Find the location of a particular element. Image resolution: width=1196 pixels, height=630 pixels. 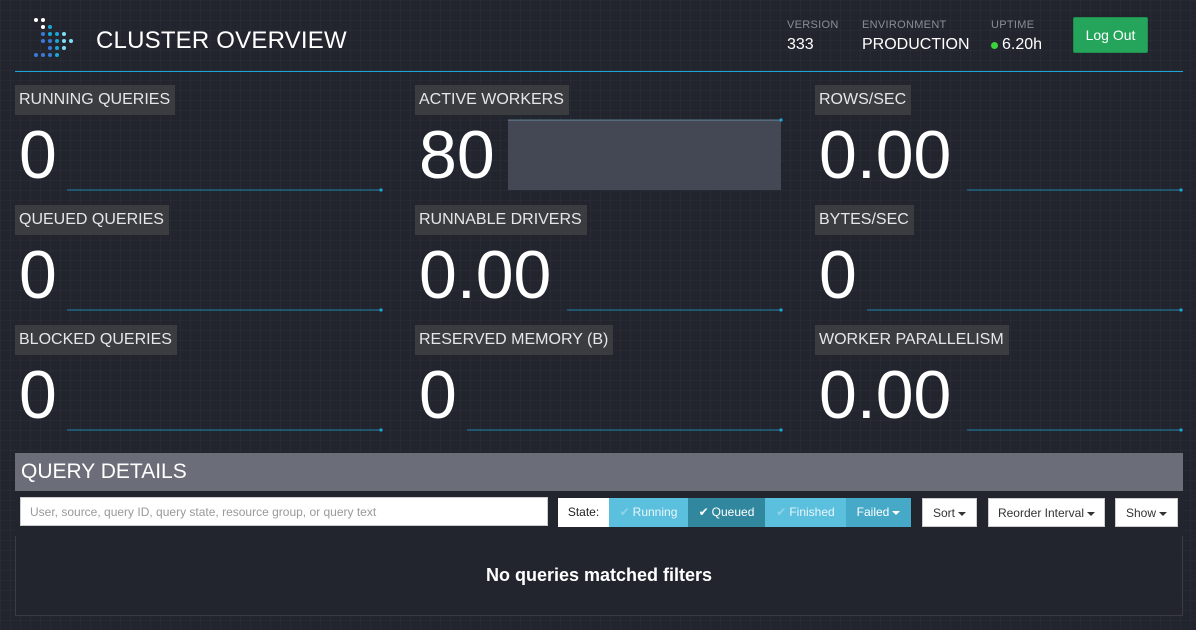

metric-card: RUNNABLE DRIVERS 0.00 is located at coordinates (599, 259).